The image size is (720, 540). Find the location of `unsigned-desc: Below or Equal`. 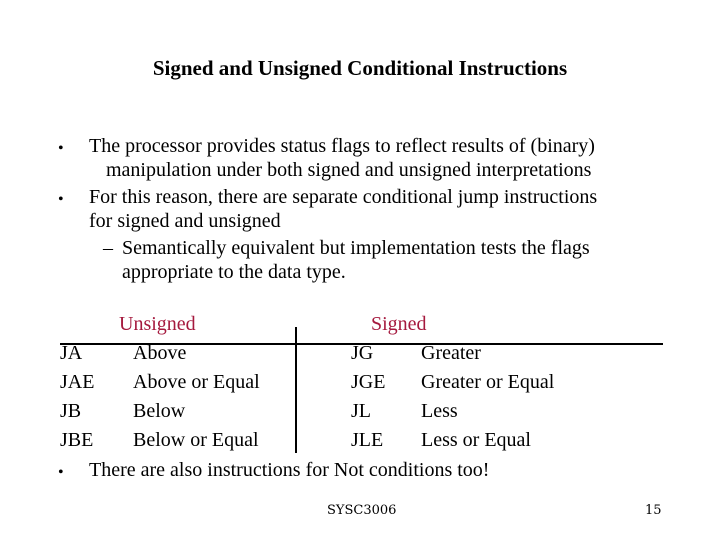

unsigned-desc: Below or Equal is located at coordinates (196, 440).